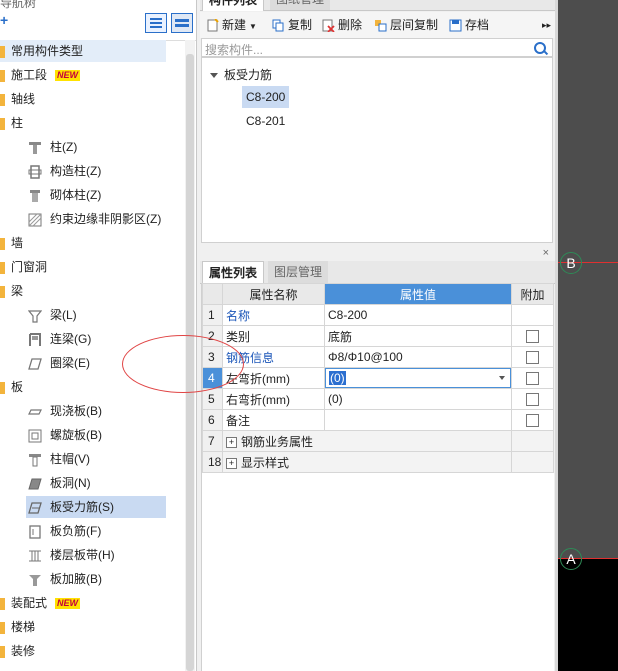 The width and height of the screenshot is (618, 671). What do you see at coordinates (300, 5) in the screenshot?
I see `tab-drawing-management: 图纸管理` at bounding box center [300, 5].